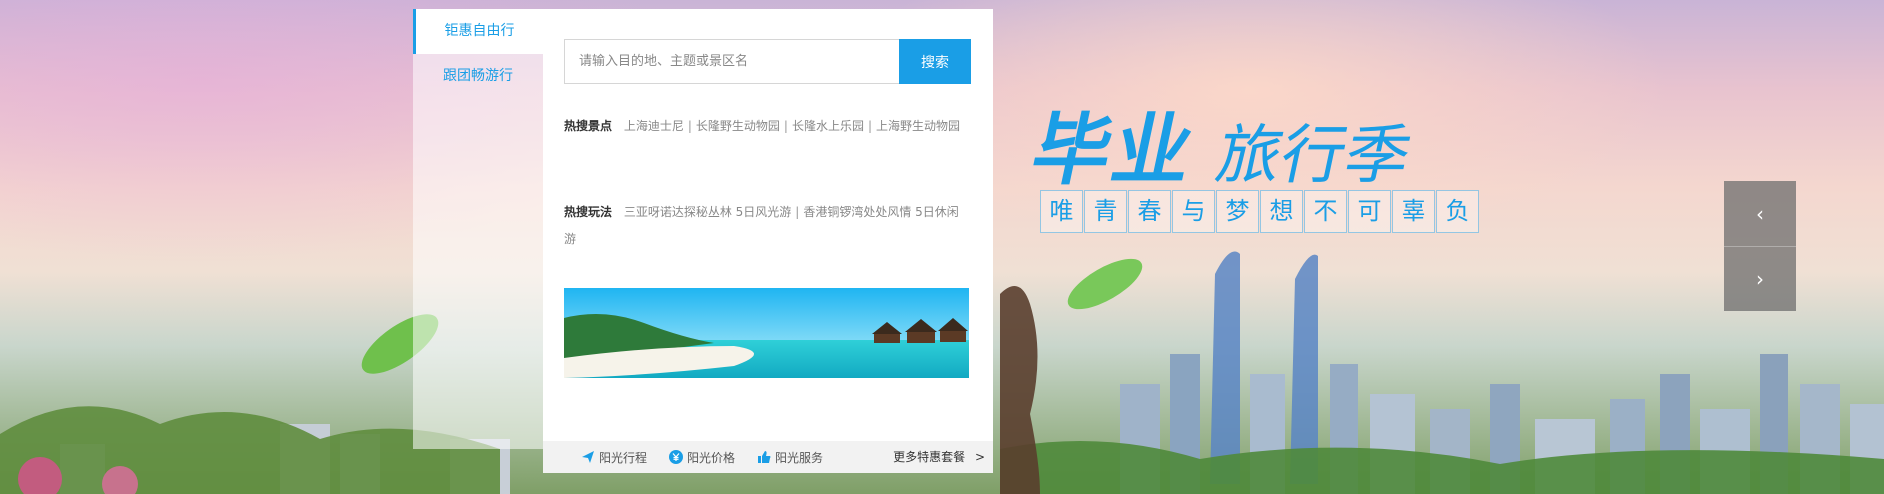 The height and width of the screenshot is (494, 1884). Describe the element at coordinates (1369, 211) in the screenshot. I see `slogan-char: 可` at that location.